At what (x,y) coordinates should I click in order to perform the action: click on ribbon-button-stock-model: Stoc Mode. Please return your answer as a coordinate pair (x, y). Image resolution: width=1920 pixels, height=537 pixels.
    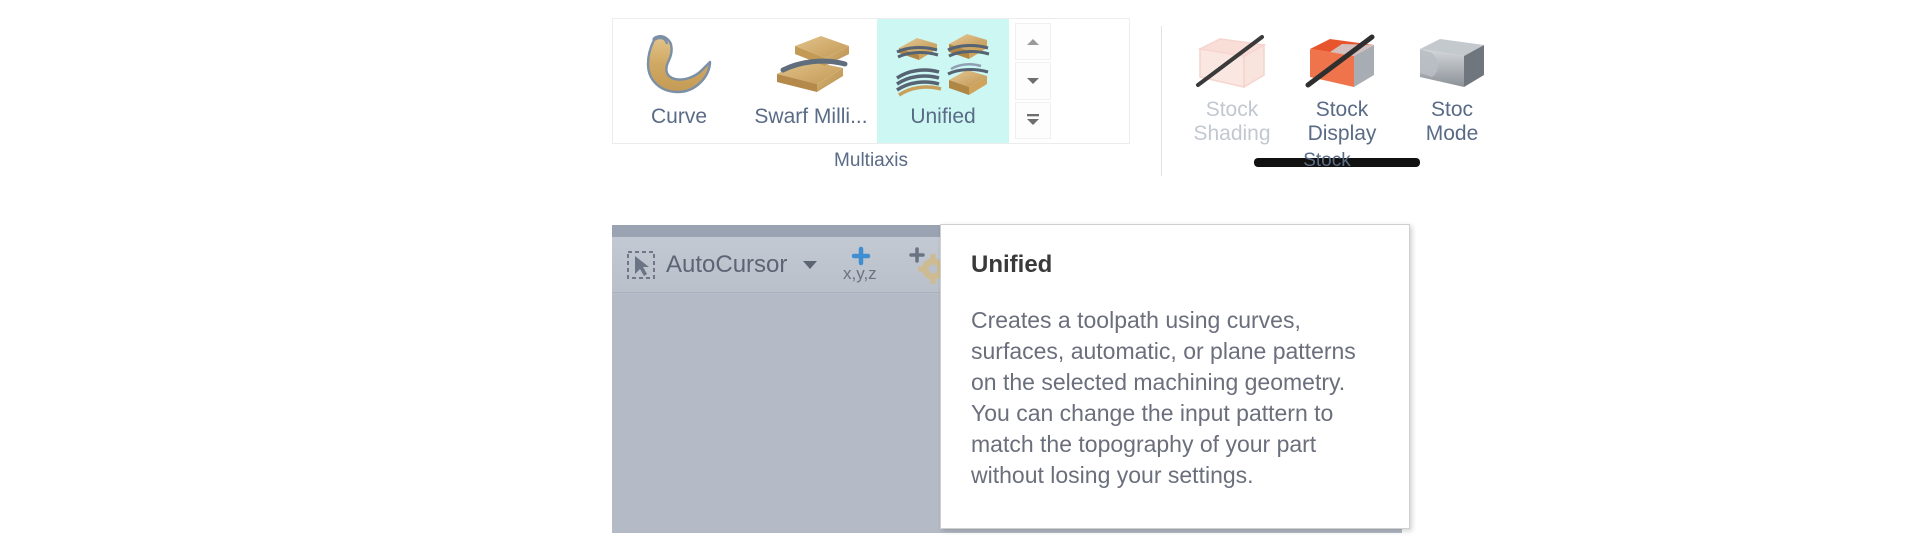
    Looking at the image, I should click on (1452, 82).